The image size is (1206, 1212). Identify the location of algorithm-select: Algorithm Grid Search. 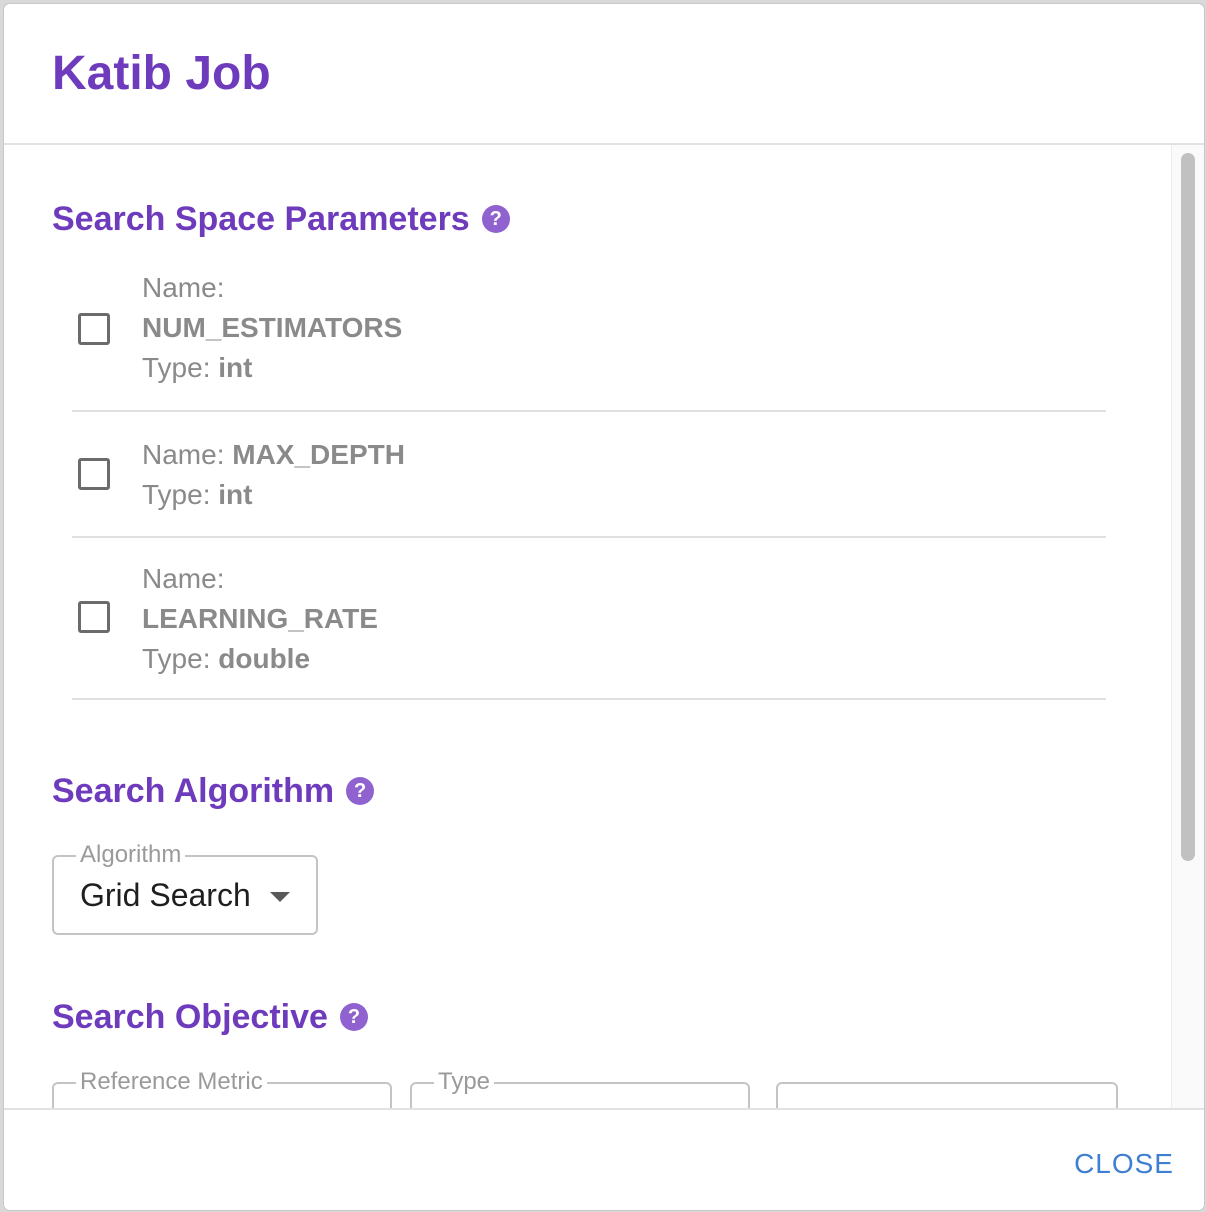
(185, 888).